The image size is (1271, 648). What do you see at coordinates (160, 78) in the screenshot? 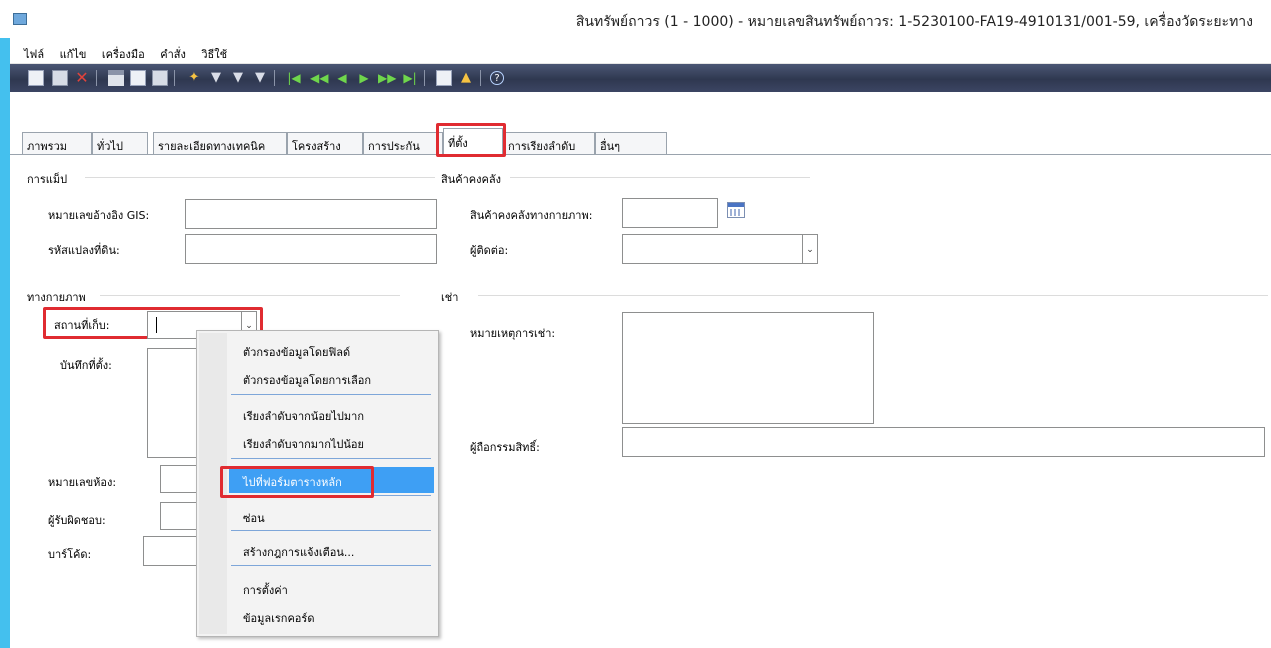
I see `export-icon` at bounding box center [160, 78].